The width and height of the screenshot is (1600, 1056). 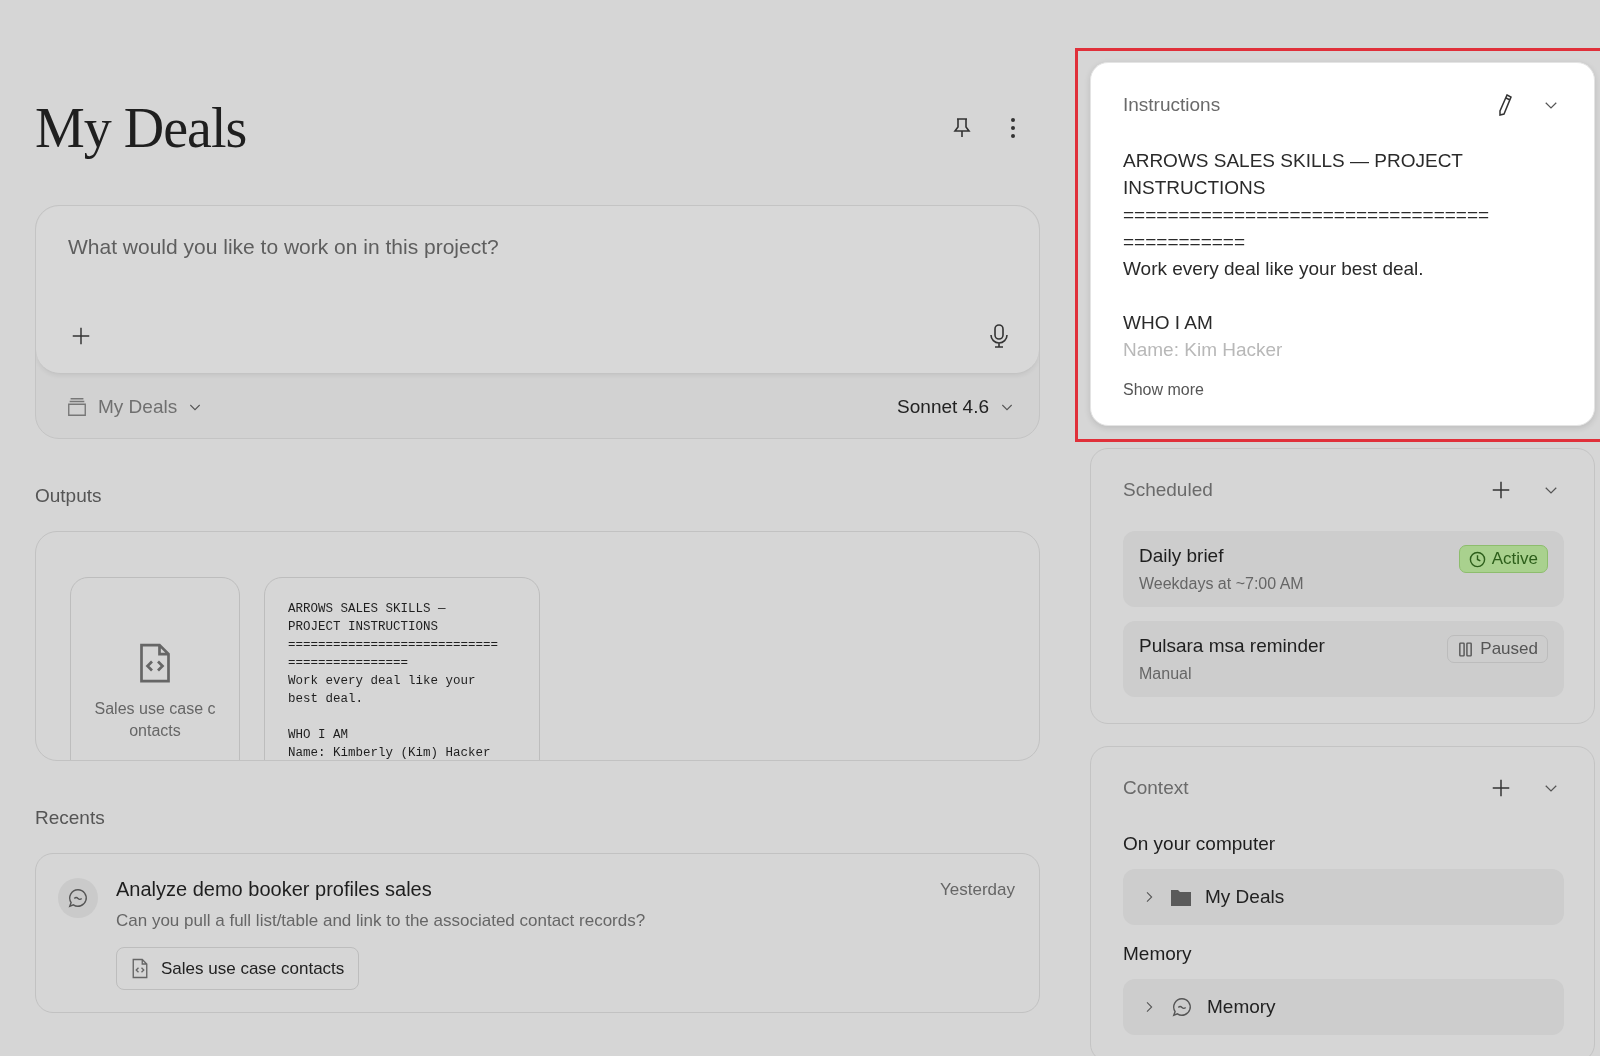 I want to click on text-line: ARROWS SALES SKILLS —, so click(x=367, y=609).